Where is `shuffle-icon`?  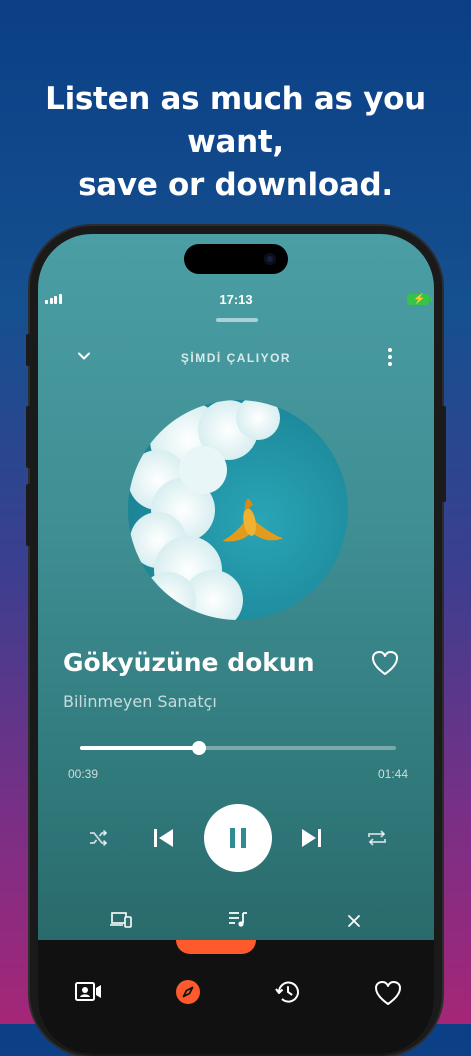
shuffle-icon is located at coordinates (98, 838).